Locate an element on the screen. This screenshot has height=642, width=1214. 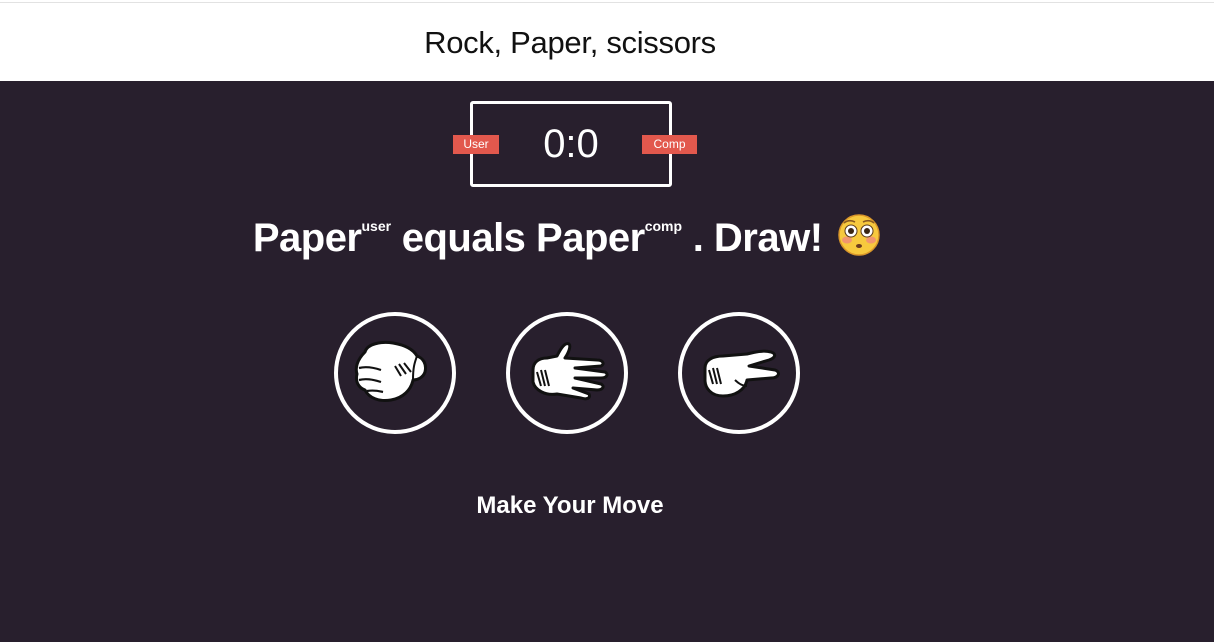
score-display: 0:0 is located at coordinates (571, 144).